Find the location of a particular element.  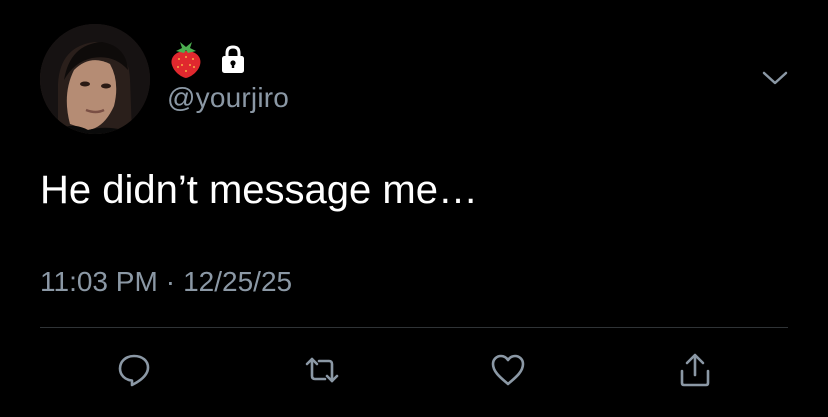

avatar is located at coordinates (95, 79).